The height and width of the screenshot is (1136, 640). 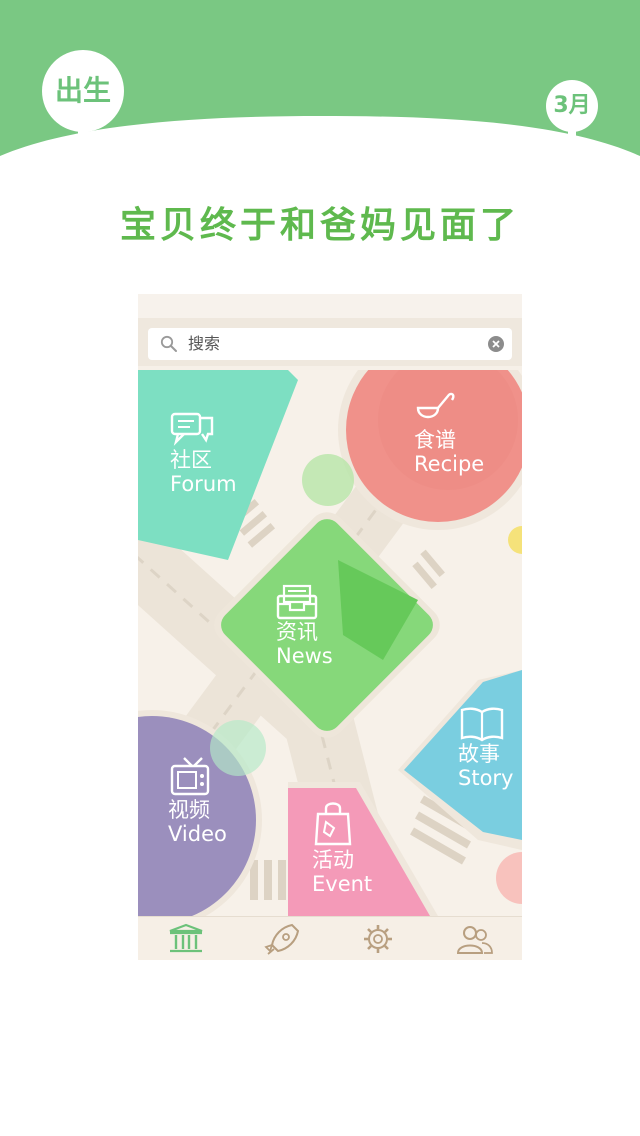 I want to click on forum-label-en: Forum, so click(x=203, y=484).